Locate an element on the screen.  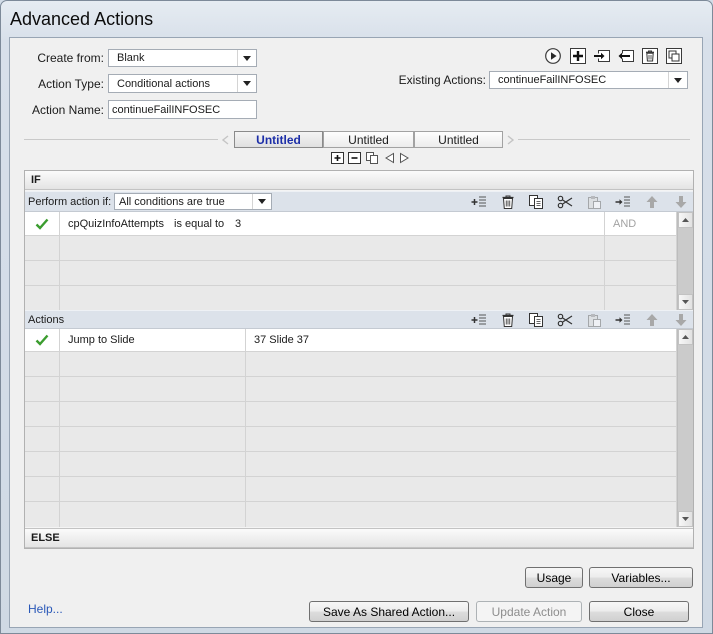
tab-decision-2: Untitled is located at coordinates (368, 139).